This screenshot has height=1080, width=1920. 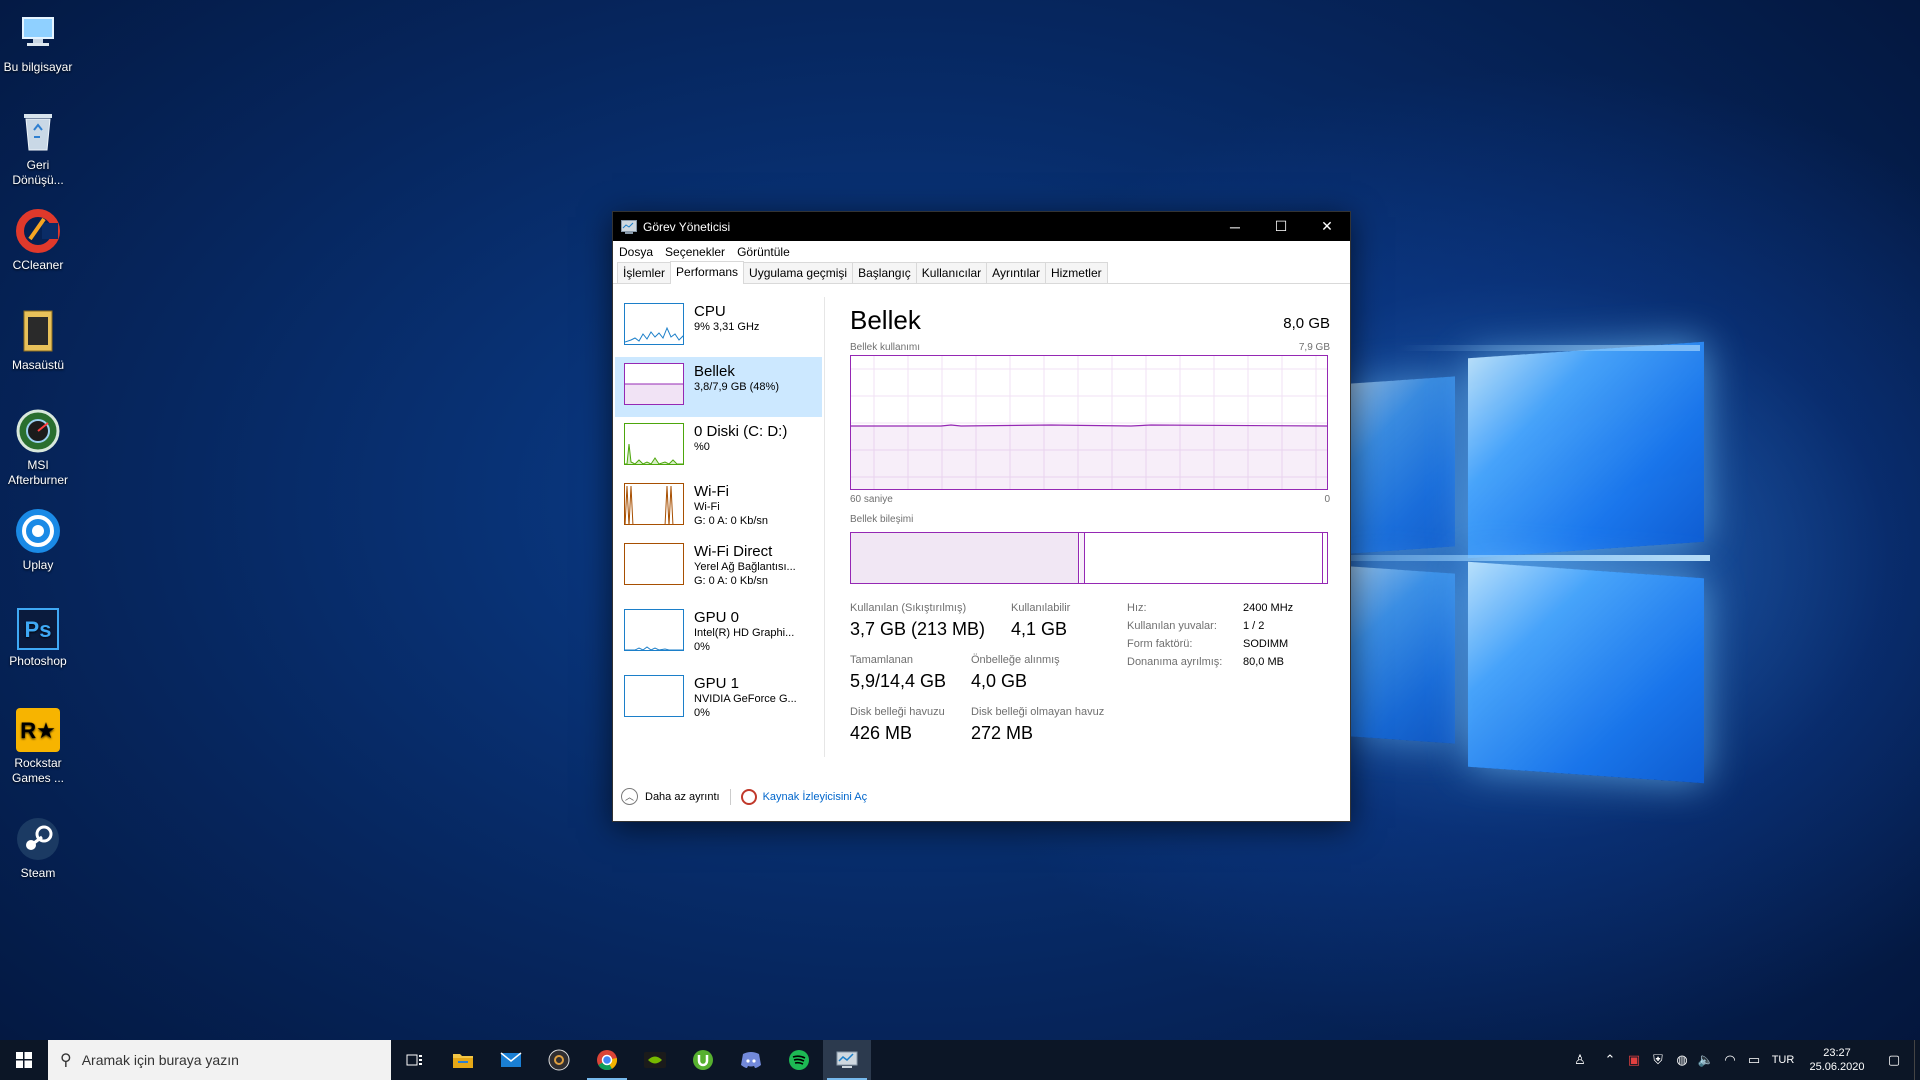 I want to click on composition-modified-segment, so click(x=1082, y=558).